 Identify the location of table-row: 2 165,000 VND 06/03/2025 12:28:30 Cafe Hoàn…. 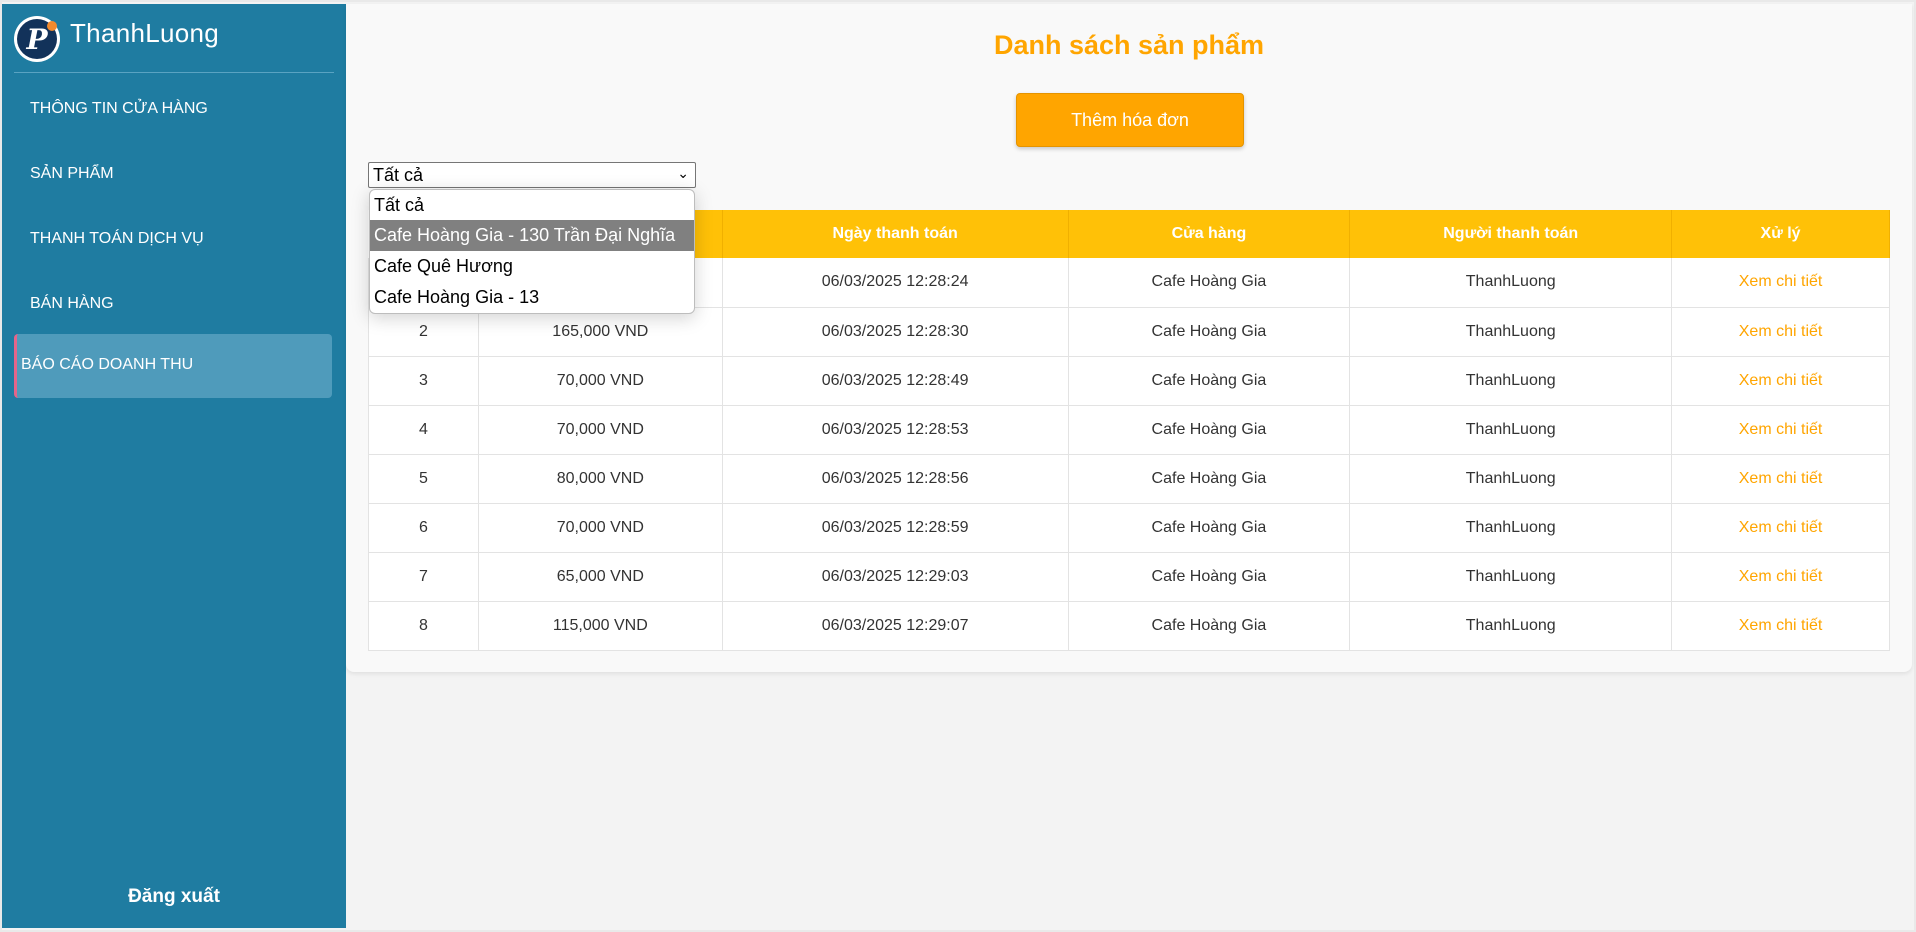
(1129, 332).